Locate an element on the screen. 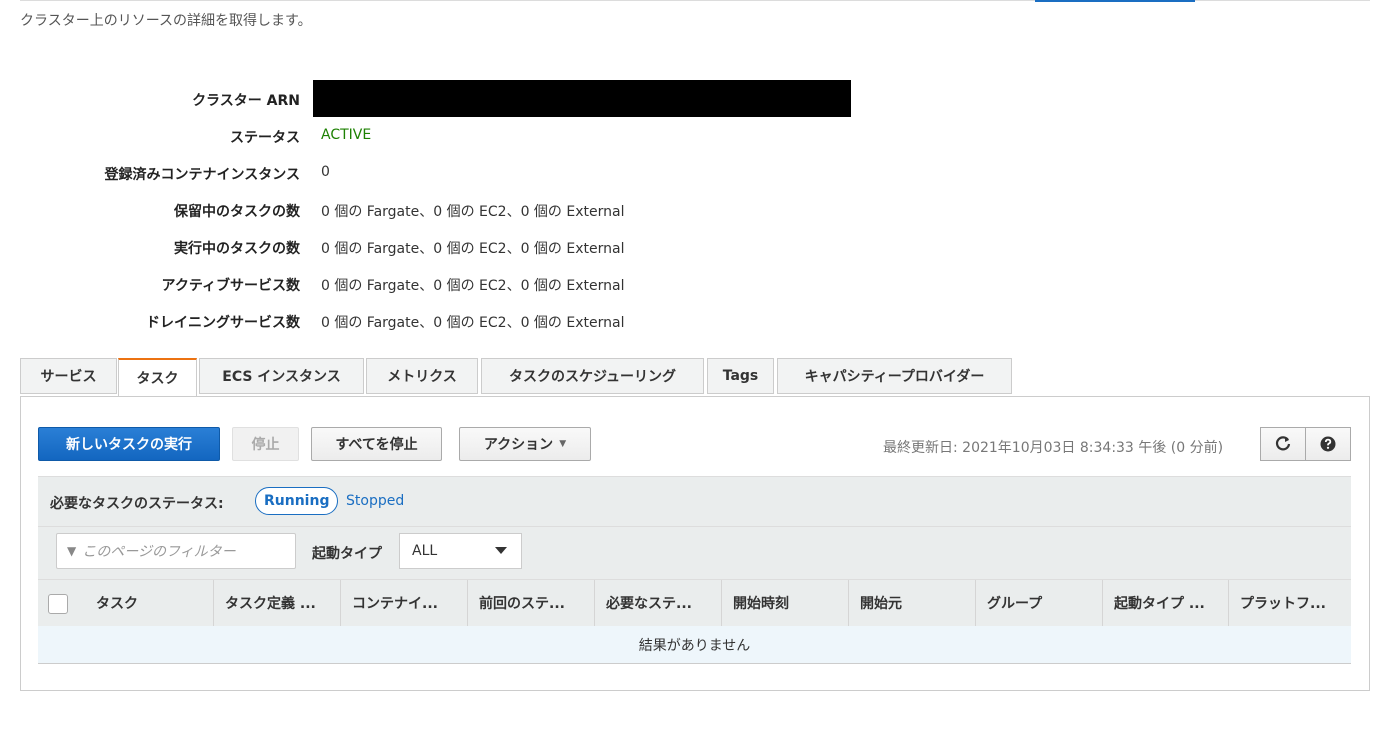 The height and width of the screenshot is (737, 1400). stop-button: 停止 is located at coordinates (265, 444).